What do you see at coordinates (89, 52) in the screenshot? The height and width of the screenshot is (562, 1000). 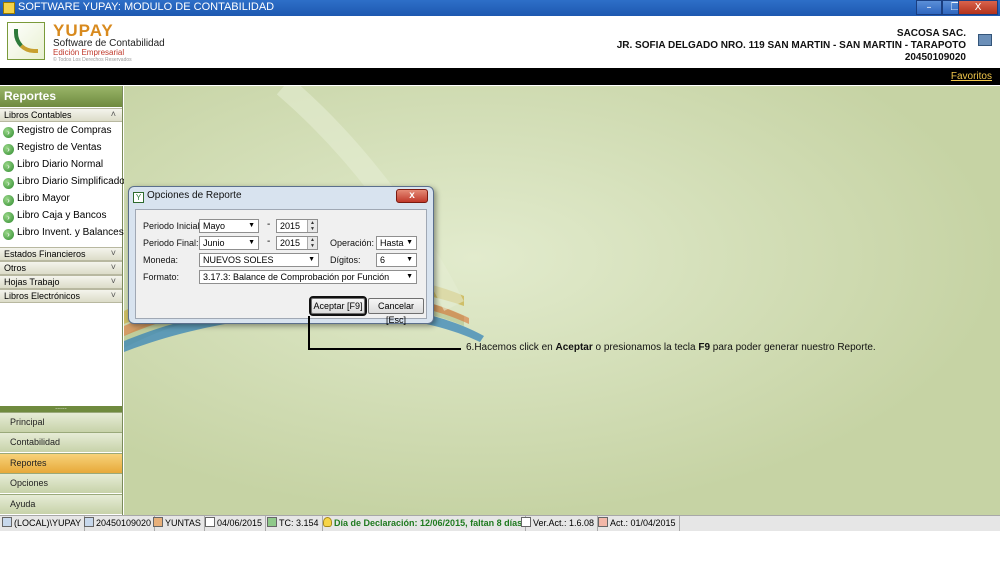 I see `logo-edition: Edición Empresarial` at bounding box center [89, 52].